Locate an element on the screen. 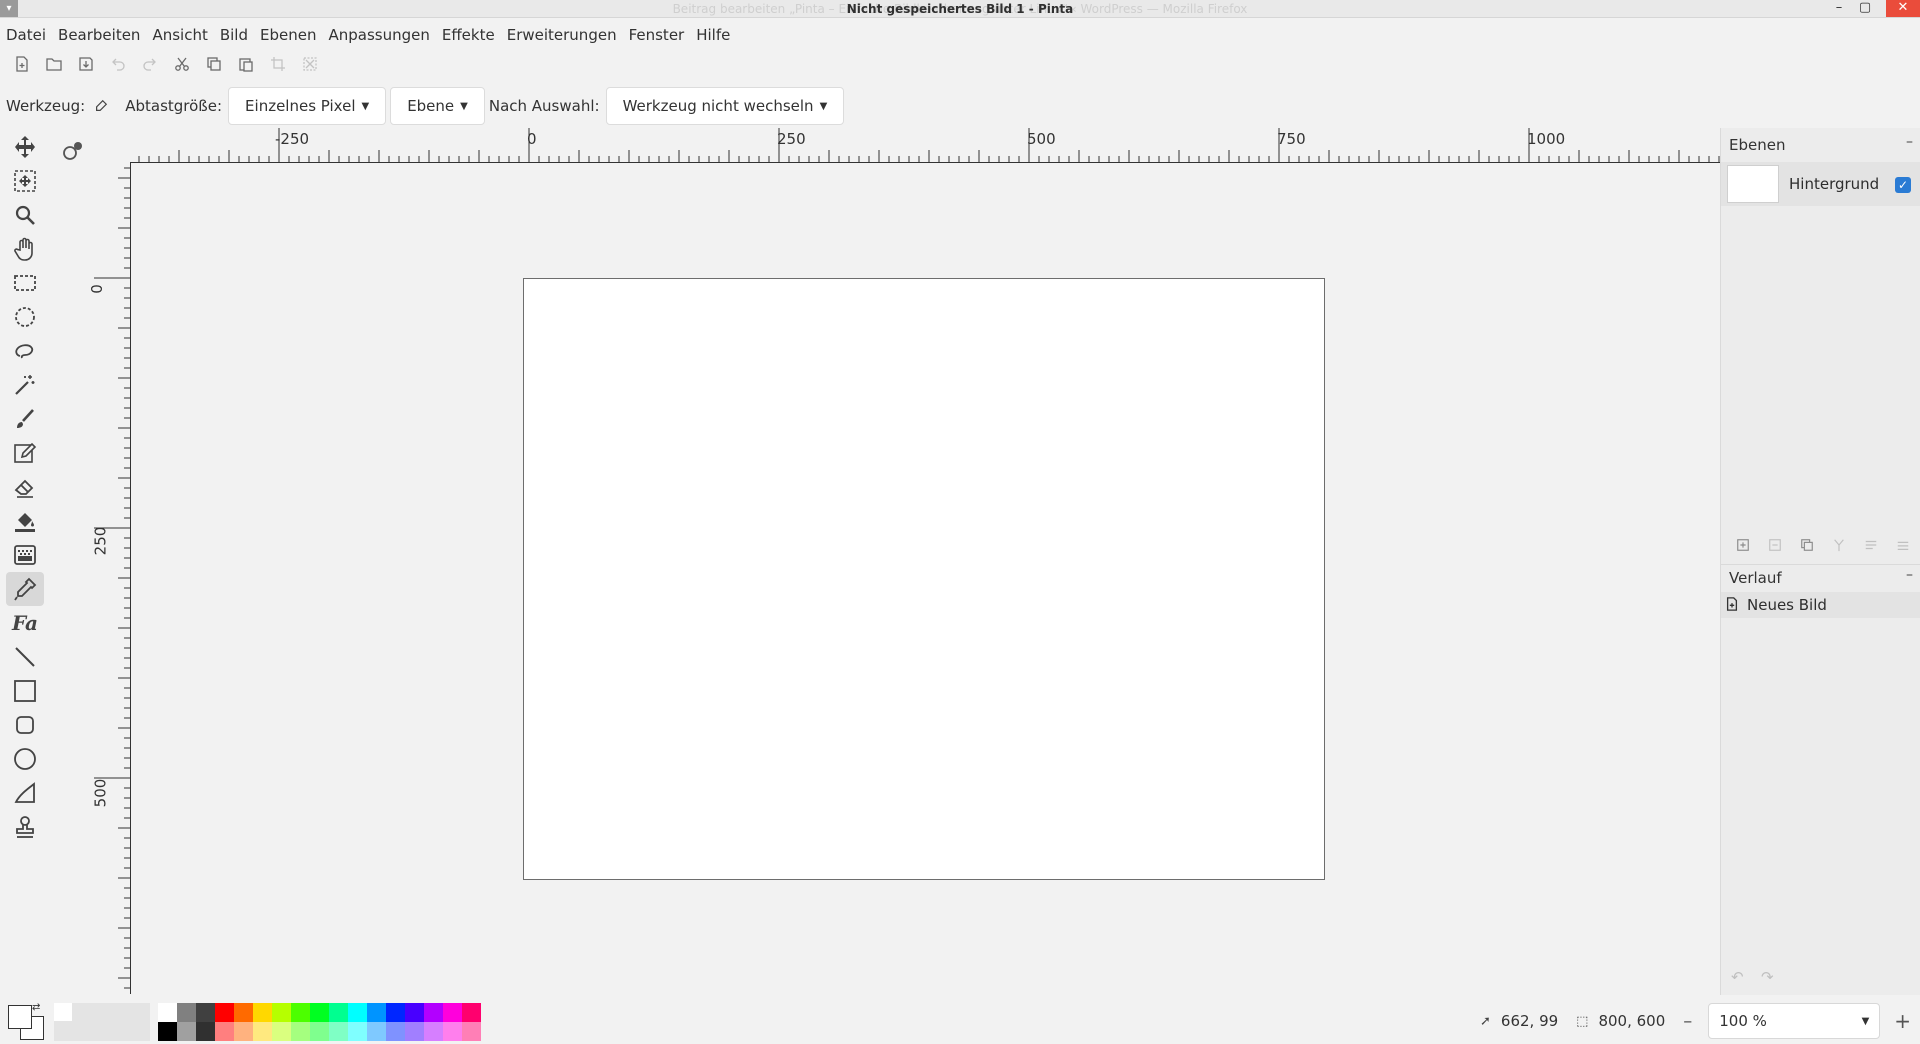 The height and width of the screenshot is (1044, 1920). swap-colors-icon: ⇄ is located at coordinates (36, 1007).